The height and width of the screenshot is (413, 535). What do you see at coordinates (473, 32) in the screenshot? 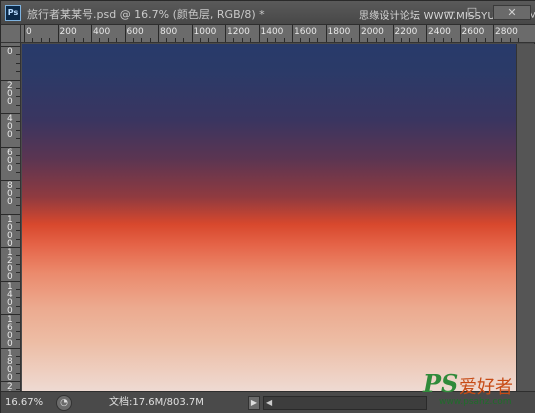
I see `ruler-tick-label: 2600` at bounding box center [473, 32].